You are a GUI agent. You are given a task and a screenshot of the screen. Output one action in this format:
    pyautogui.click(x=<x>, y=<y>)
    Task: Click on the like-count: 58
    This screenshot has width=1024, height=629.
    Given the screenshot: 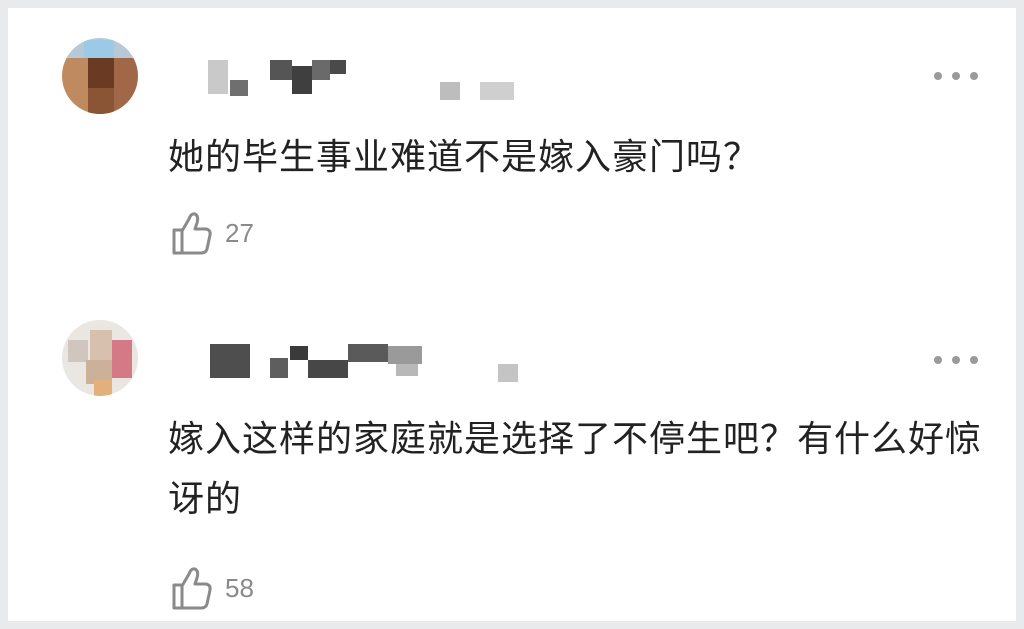 What is the action you would take?
    pyautogui.click(x=239, y=587)
    